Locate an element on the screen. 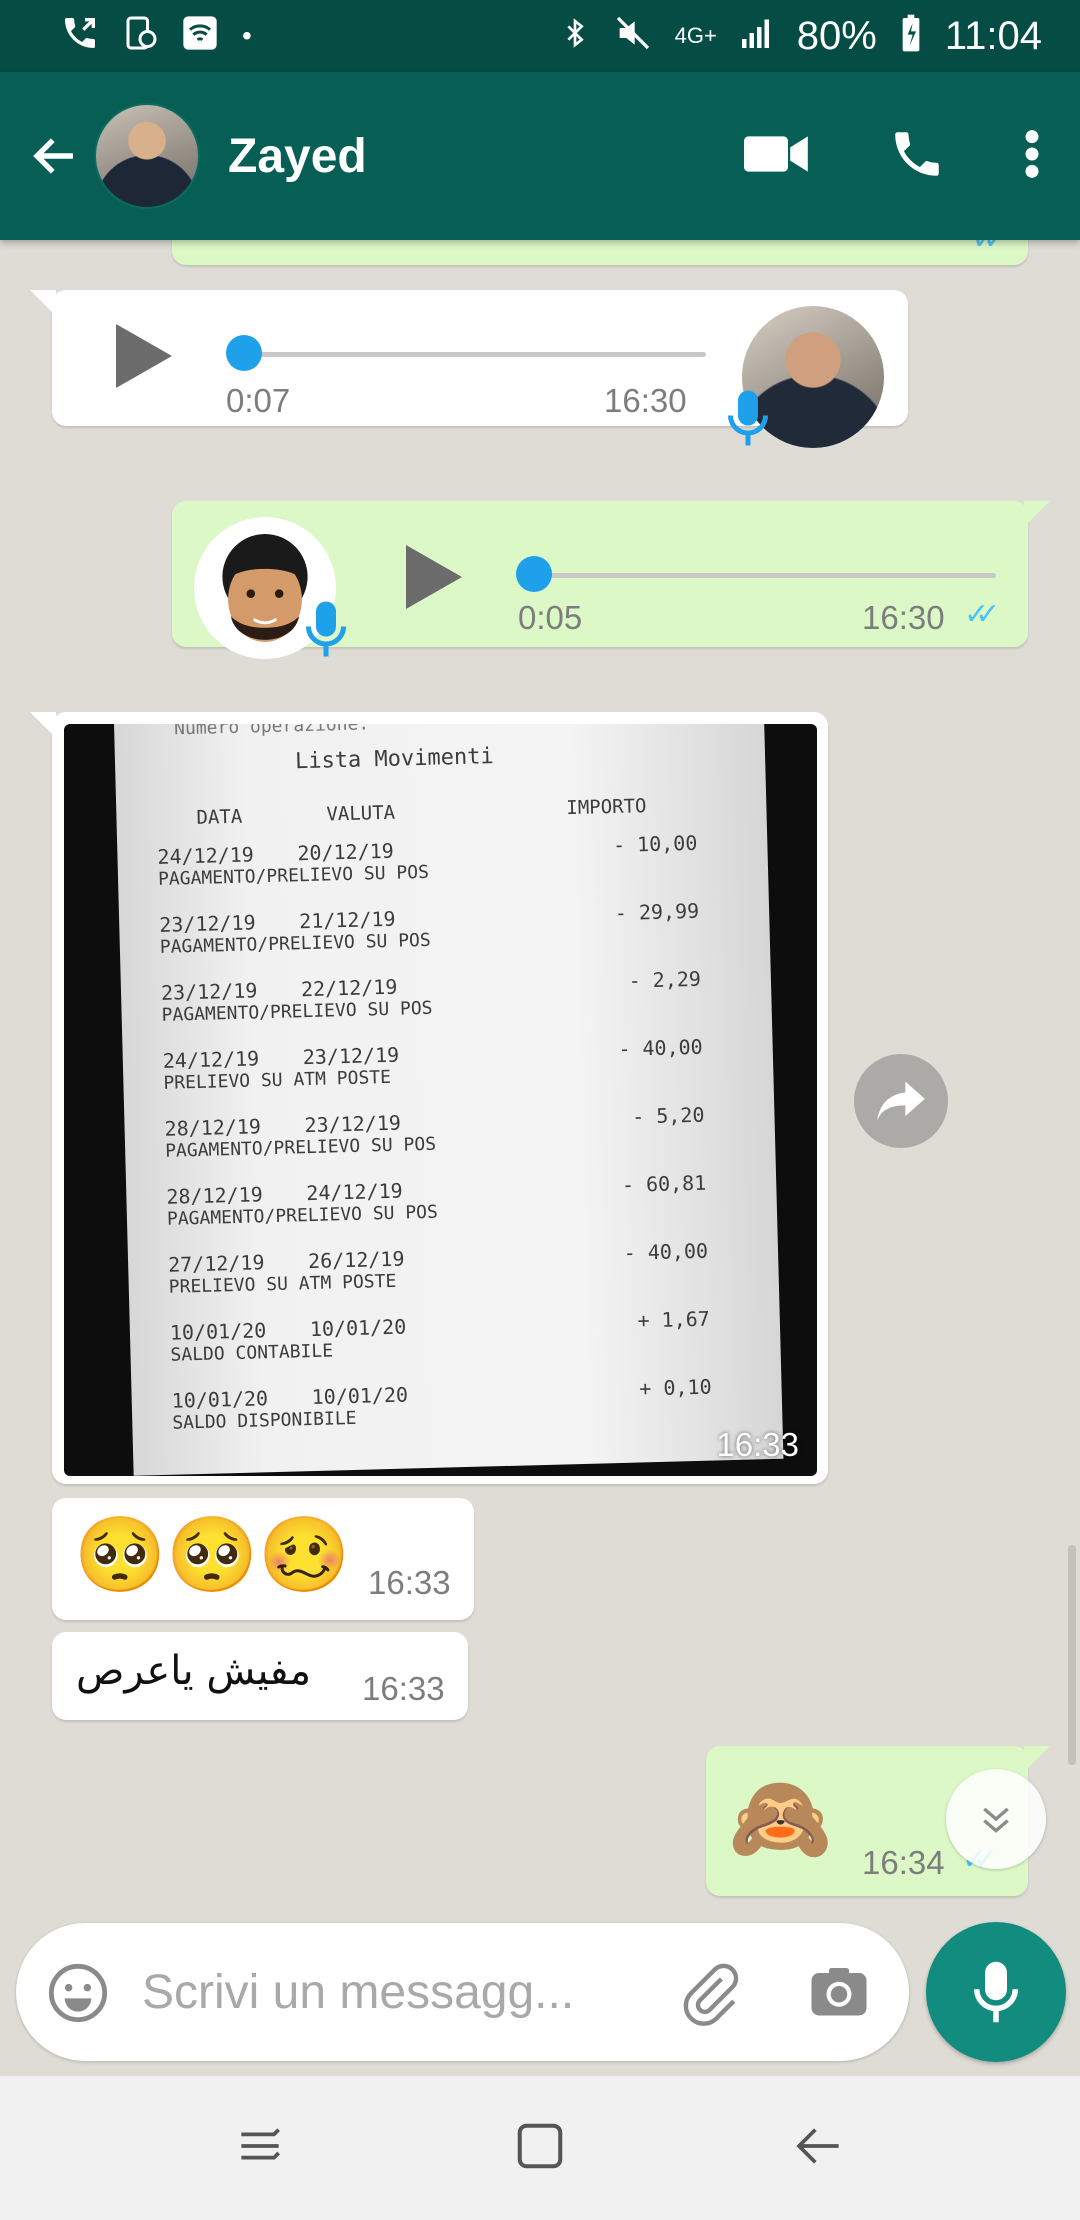  receipt-header-importo: IMPORTO is located at coordinates (606, 807).